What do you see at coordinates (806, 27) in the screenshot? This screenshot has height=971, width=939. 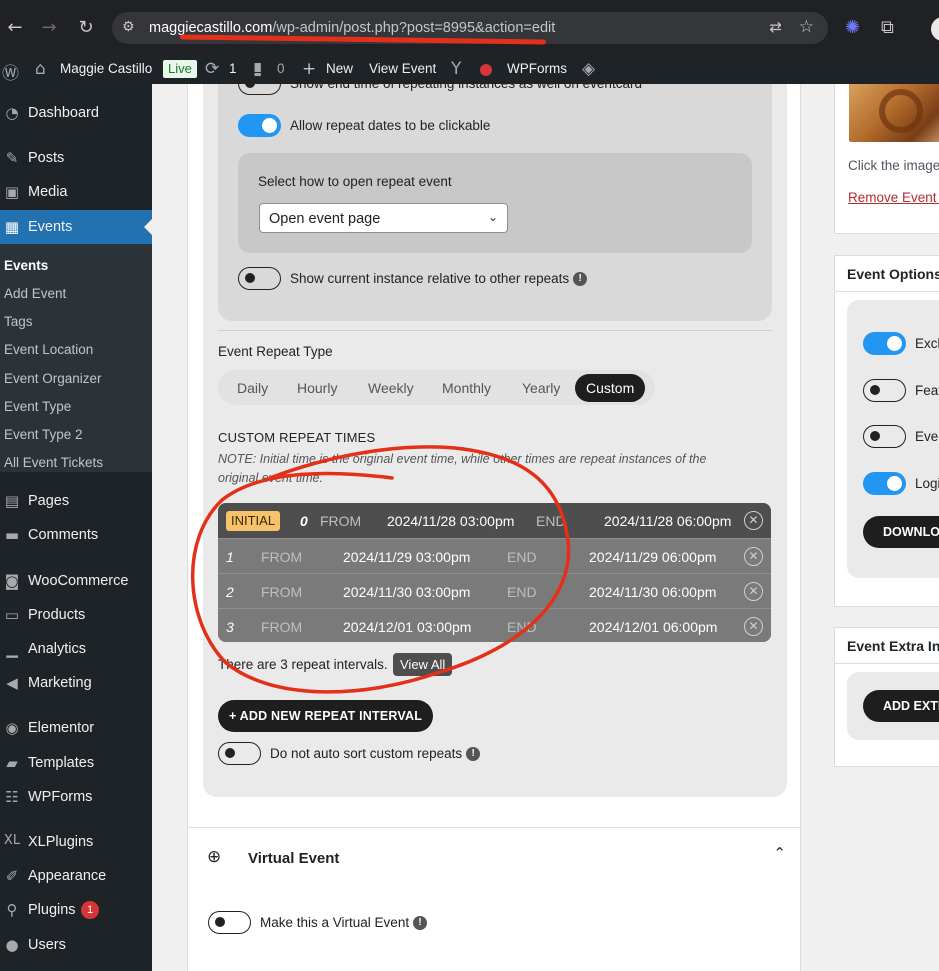 I see `star-icon: ☆` at bounding box center [806, 27].